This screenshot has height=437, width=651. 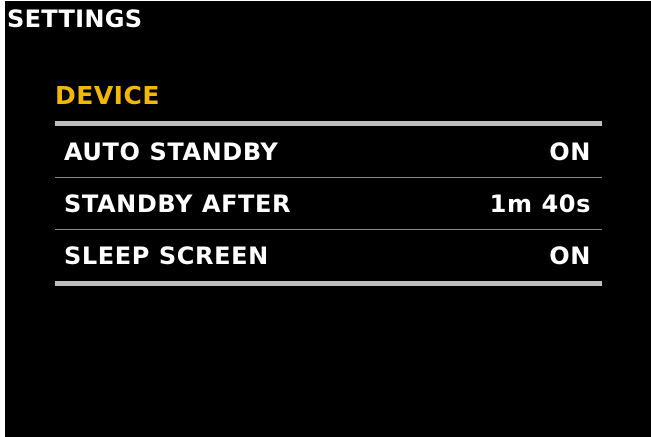 I want to click on section-bottom-divider, so click(x=328, y=283).